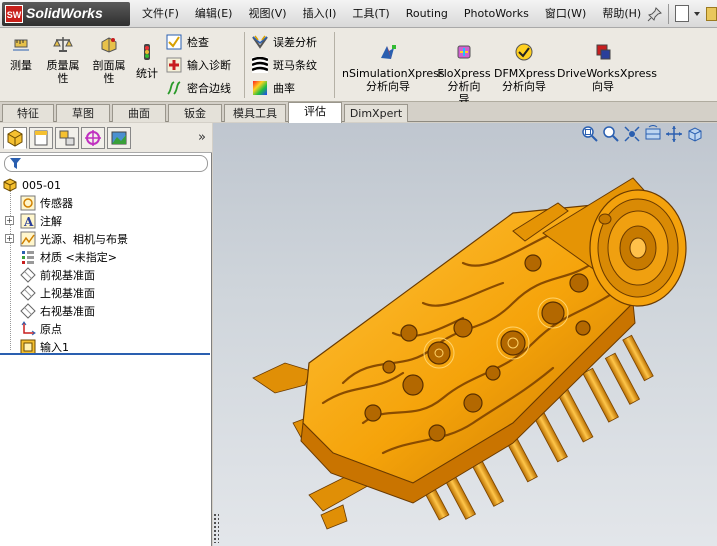  What do you see at coordinates (202, 137) in the screenshot?
I see `more-tabs-icon: »` at bounding box center [202, 137].